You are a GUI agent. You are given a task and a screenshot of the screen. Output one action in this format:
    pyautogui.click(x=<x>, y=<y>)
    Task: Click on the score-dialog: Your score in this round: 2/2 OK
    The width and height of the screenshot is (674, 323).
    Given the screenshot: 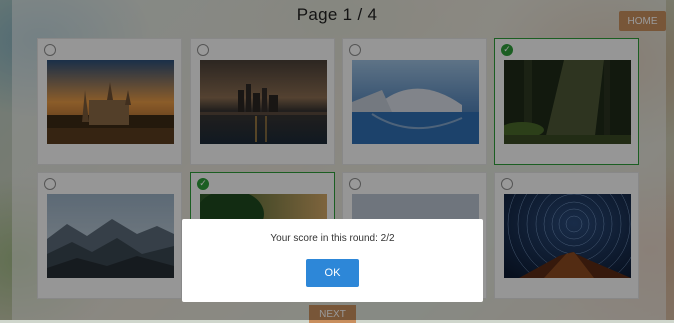 What is the action you would take?
    pyautogui.click(x=332, y=260)
    